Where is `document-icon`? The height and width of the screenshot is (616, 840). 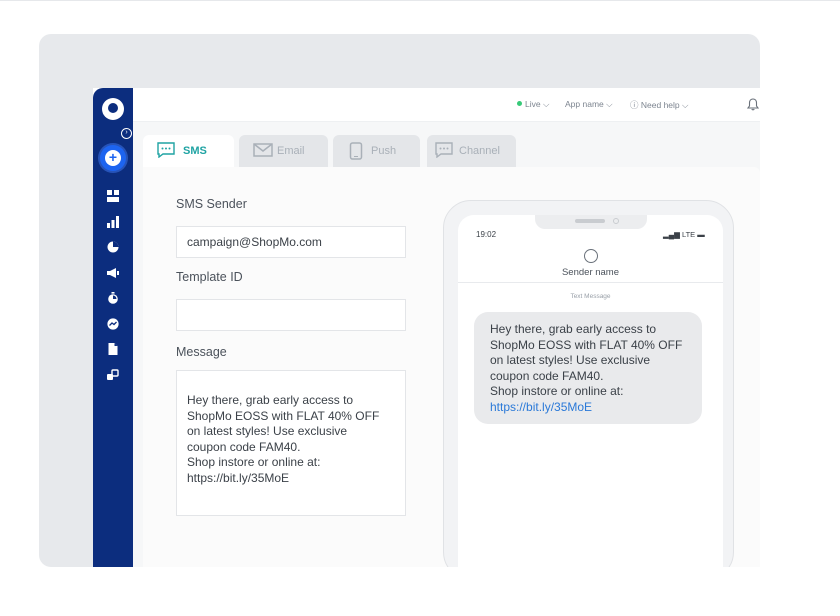 document-icon is located at coordinates (113, 349).